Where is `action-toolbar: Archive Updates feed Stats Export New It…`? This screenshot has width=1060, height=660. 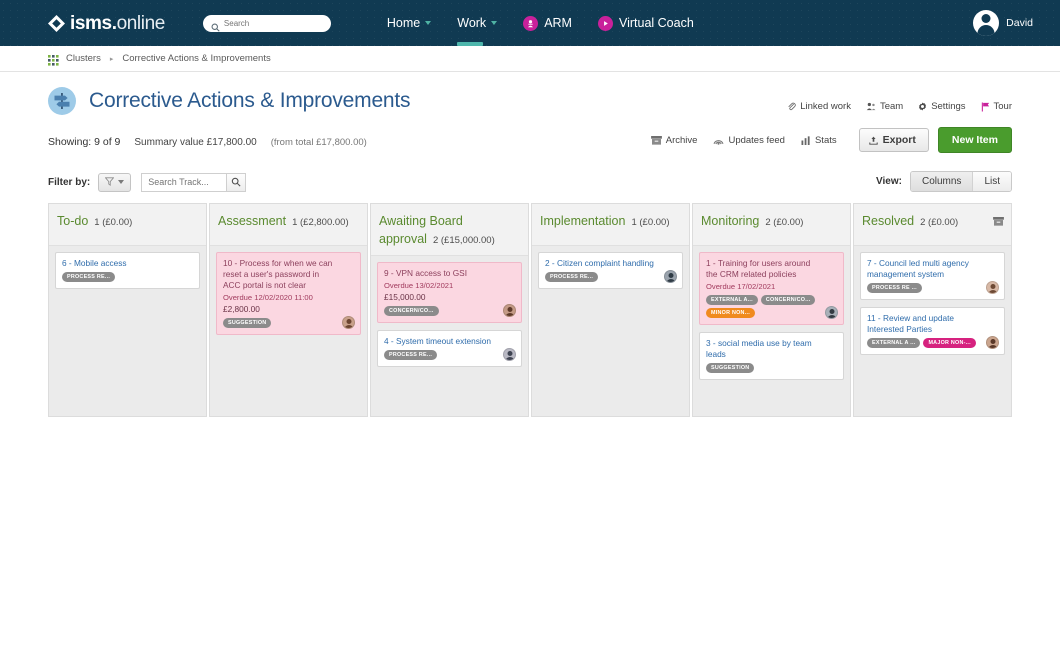 action-toolbar: Archive Updates feed Stats Export New It… is located at coordinates (831, 140).